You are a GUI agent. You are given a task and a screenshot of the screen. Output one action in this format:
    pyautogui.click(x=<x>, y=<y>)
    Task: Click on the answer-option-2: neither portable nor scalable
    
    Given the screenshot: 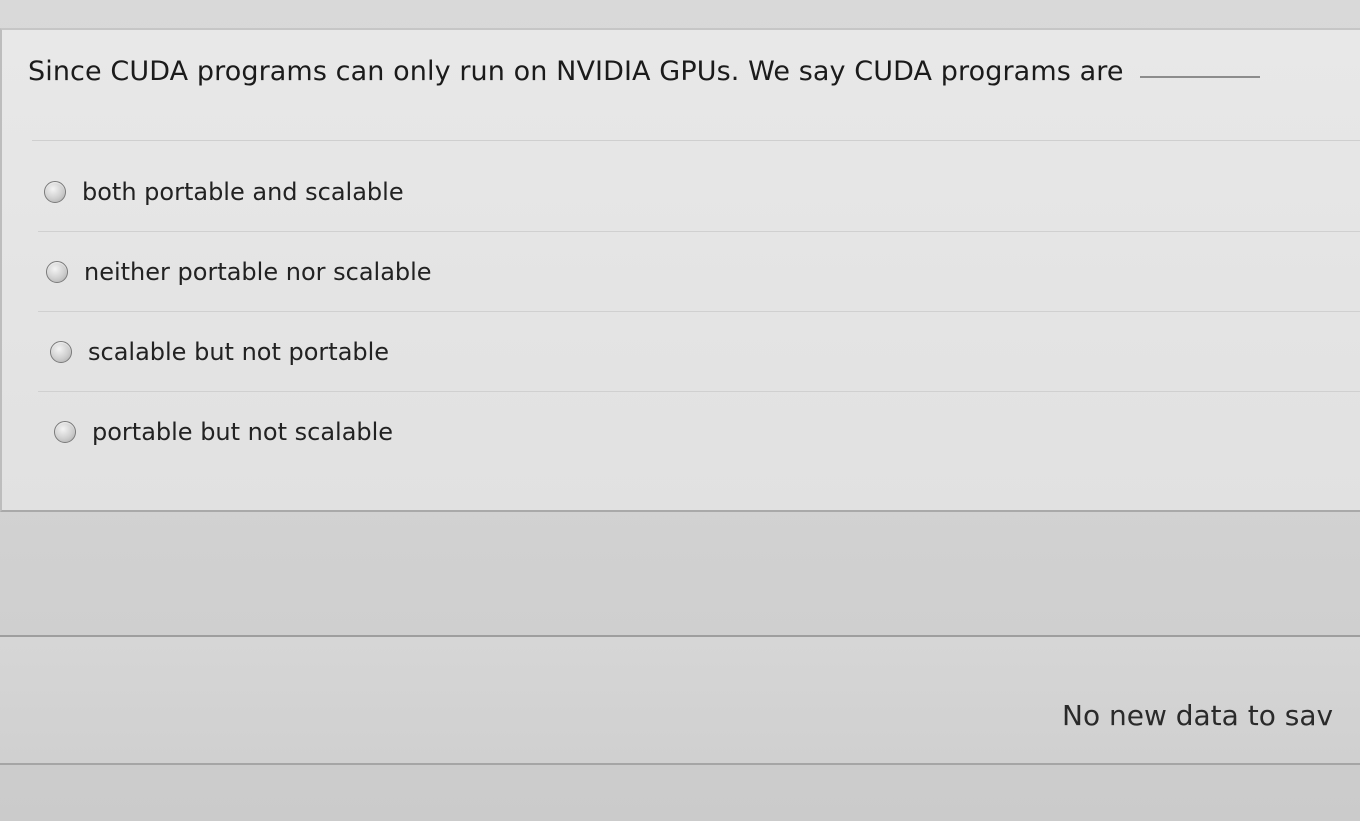 What is the action you would take?
    pyautogui.click(x=699, y=272)
    